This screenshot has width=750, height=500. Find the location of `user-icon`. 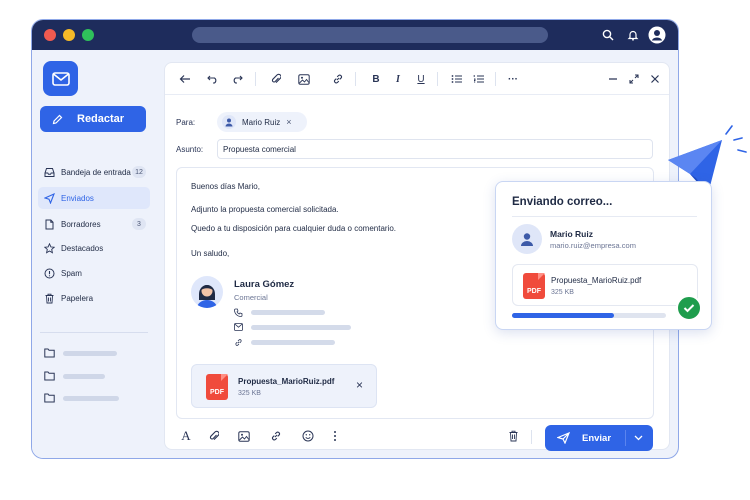

user-icon is located at coordinates (527, 239).